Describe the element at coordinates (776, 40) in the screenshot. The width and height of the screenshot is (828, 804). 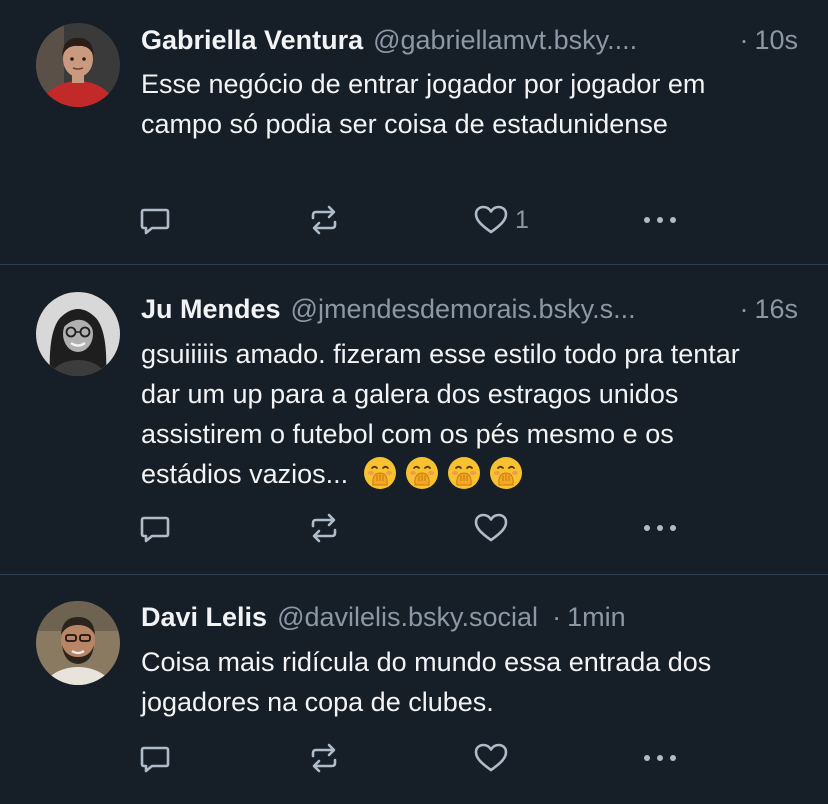
I see `post-time: 10s` at that location.